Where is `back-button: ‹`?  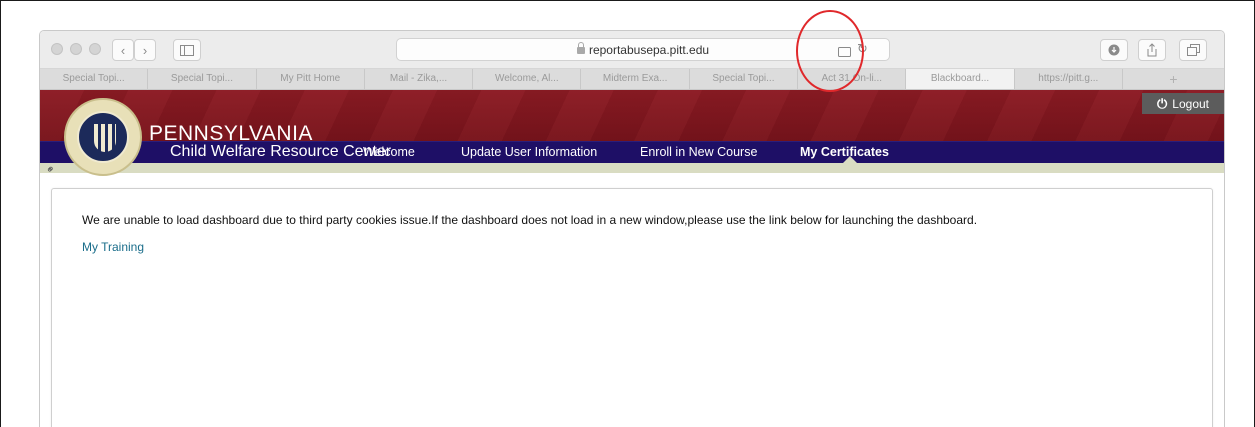
back-button: ‹ is located at coordinates (123, 50).